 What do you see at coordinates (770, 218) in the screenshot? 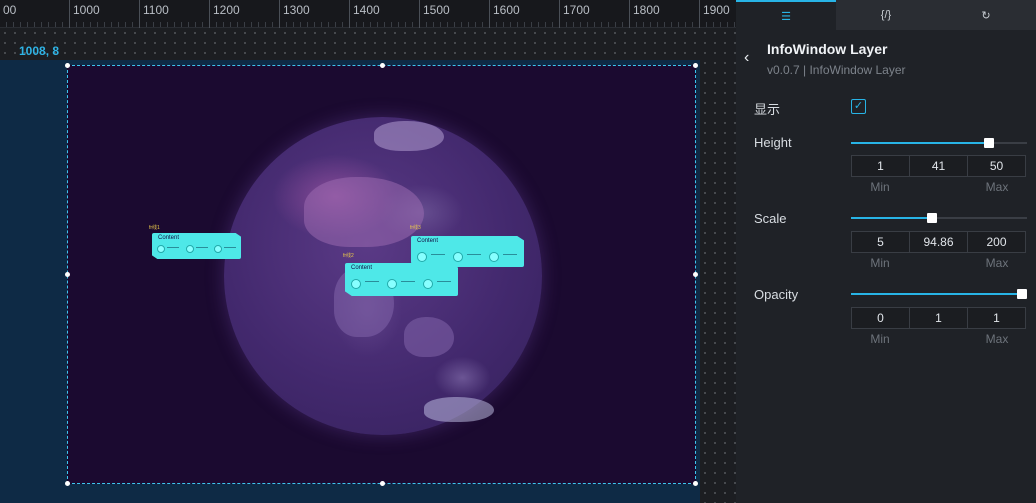
I see `scale-label: Scale` at bounding box center [770, 218].